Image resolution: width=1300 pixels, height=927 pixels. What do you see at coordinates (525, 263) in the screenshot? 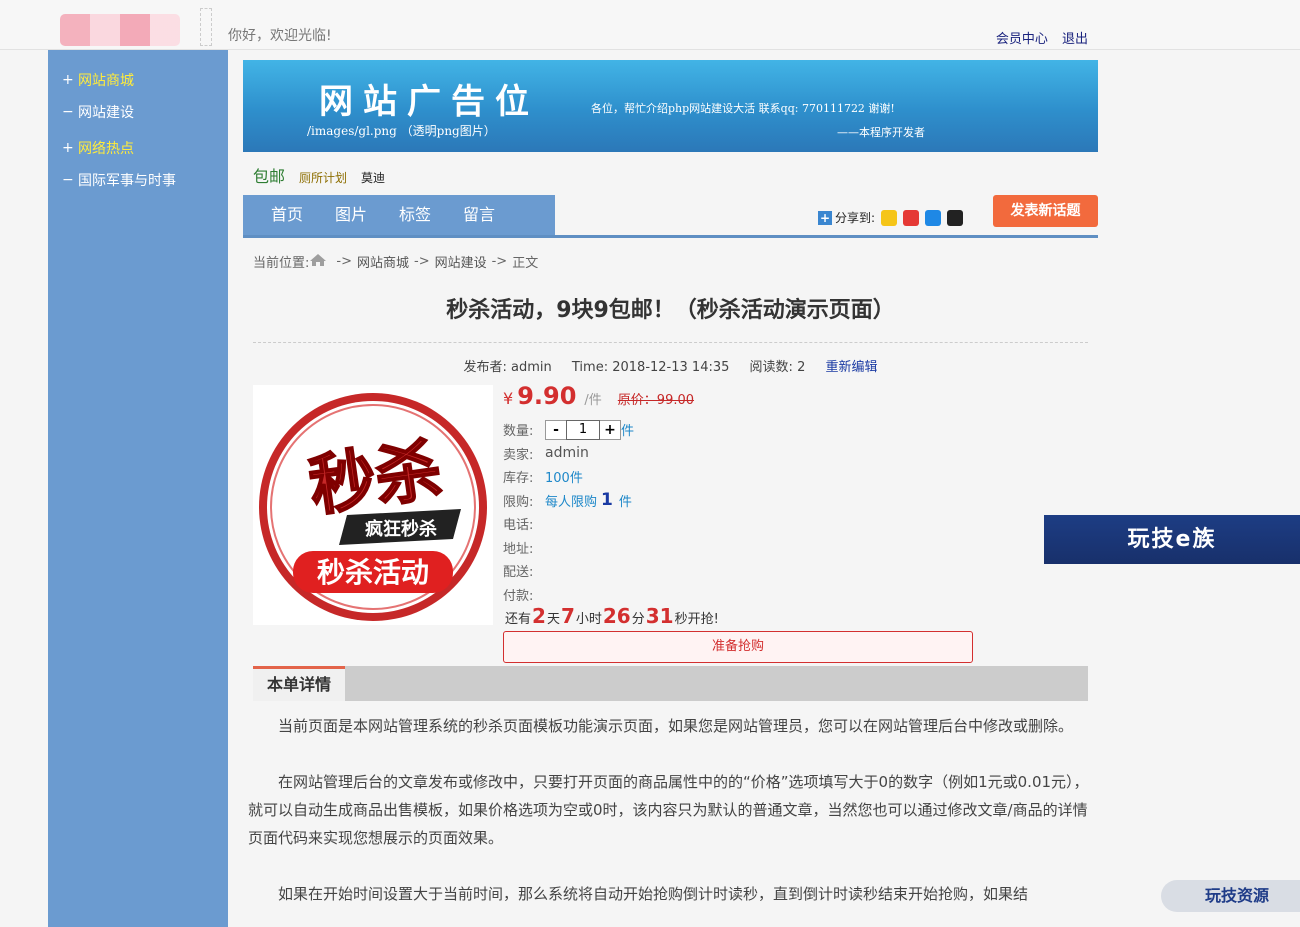
I see `breadcrumb-current: 正文` at bounding box center [525, 263].